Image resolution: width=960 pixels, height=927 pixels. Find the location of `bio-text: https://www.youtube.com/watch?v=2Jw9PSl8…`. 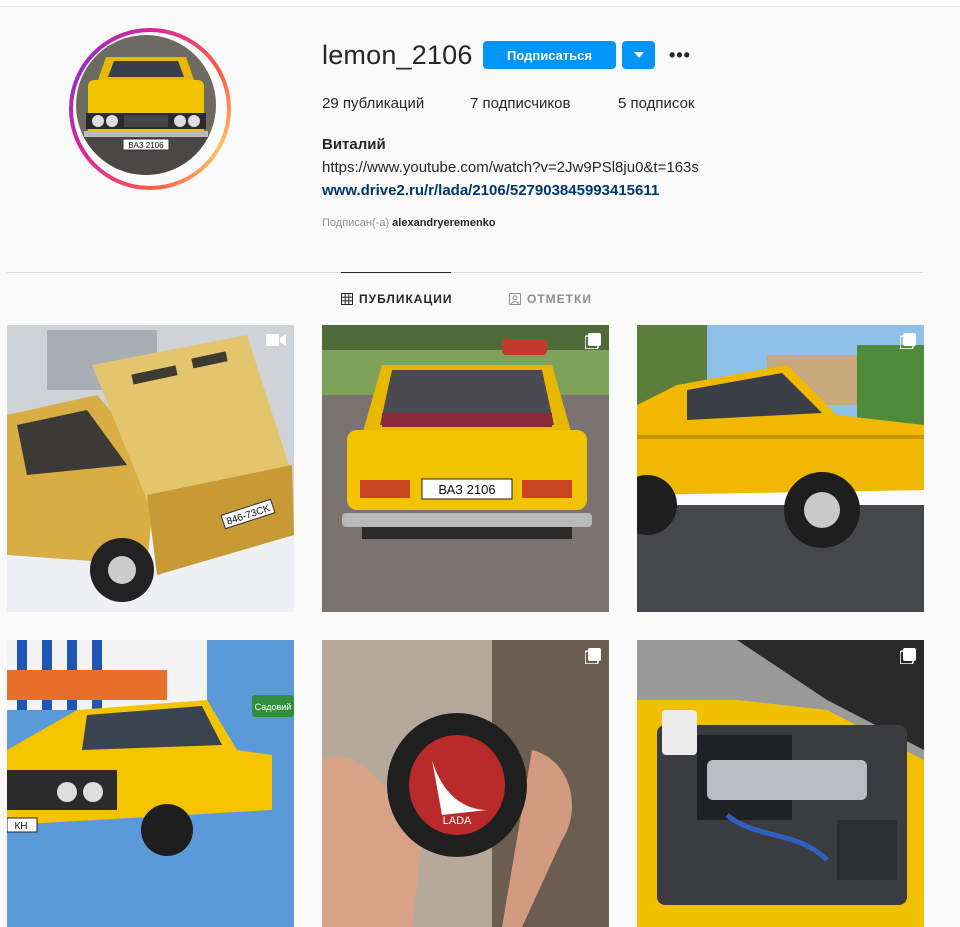

bio-text: https://www.youtube.com/watch?v=2Jw9PSl8… is located at coordinates (510, 167).